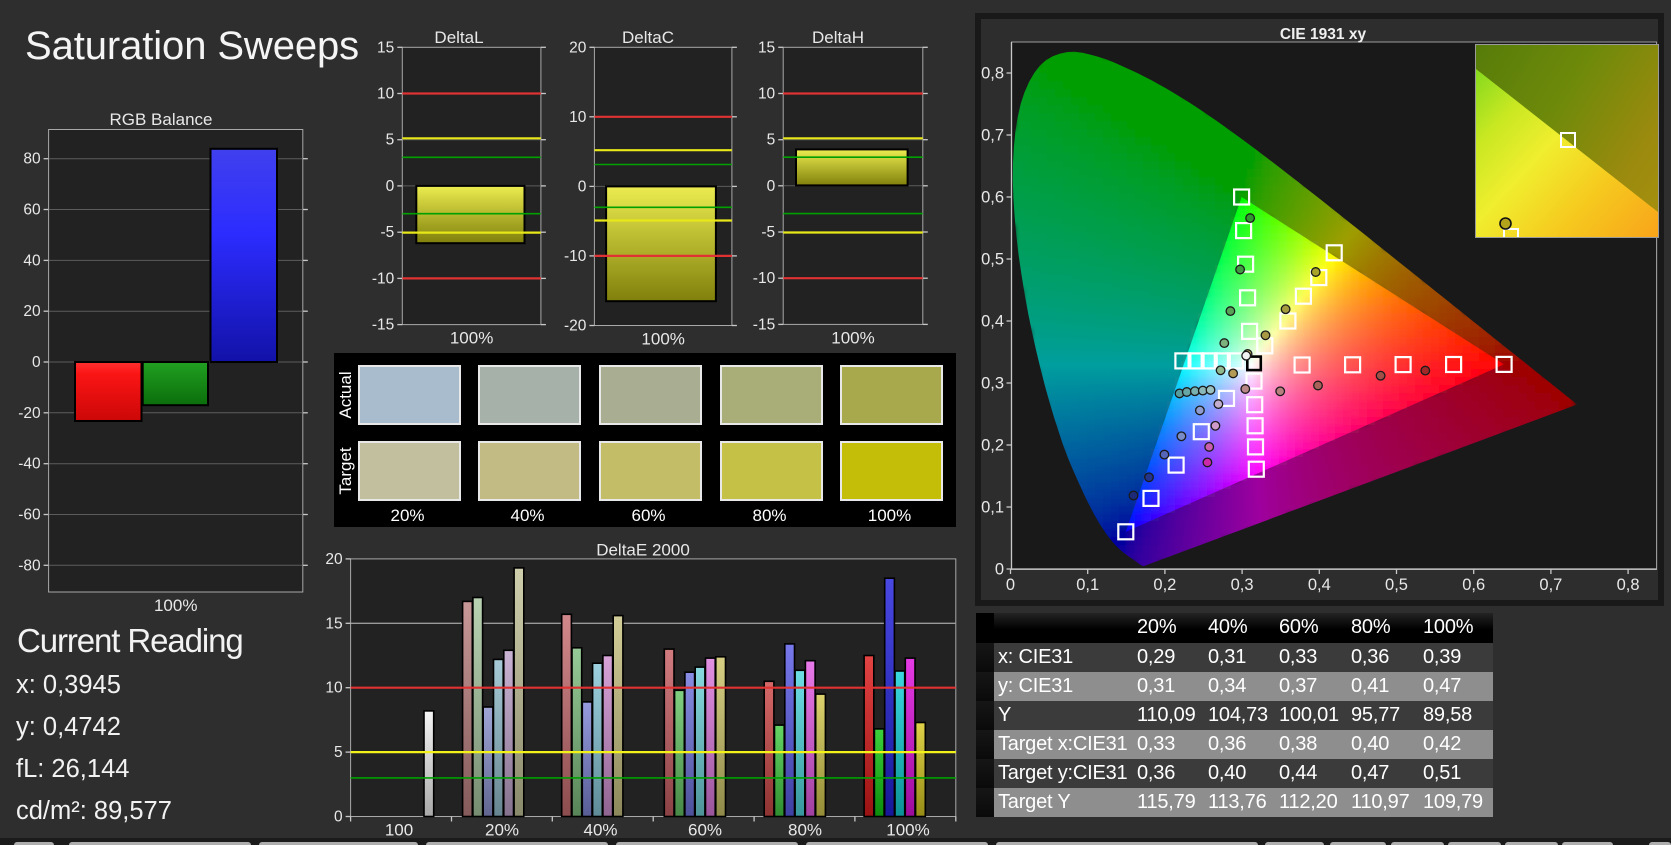  I want to click on svg-text: -60, so click(29, 514).